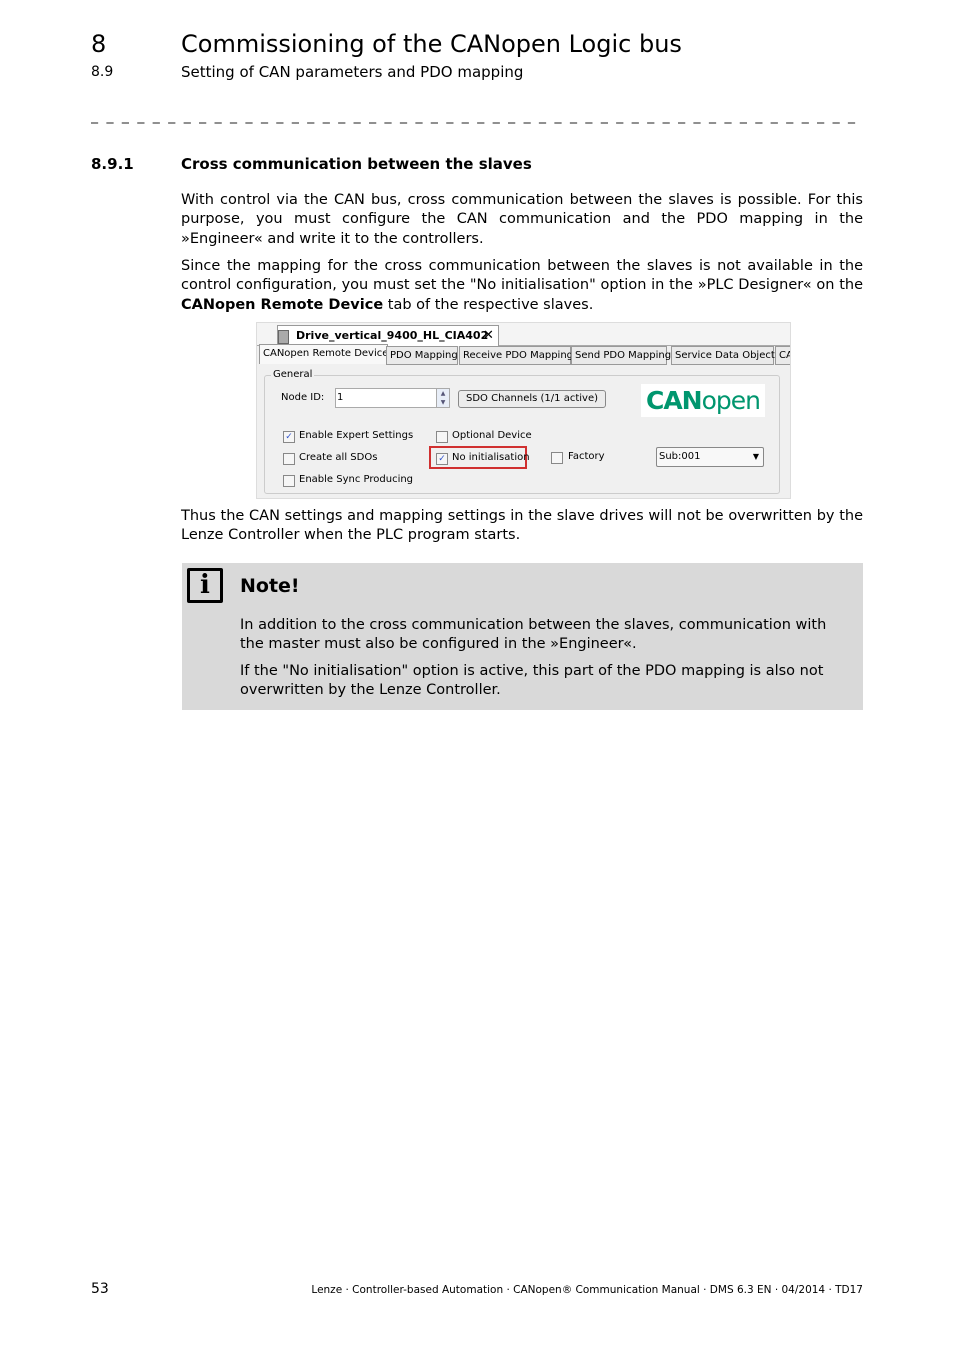 The height and width of the screenshot is (1350, 954). What do you see at coordinates (289, 481) in the screenshot?
I see `enable-sync-producing-checkbox` at bounding box center [289, 481].